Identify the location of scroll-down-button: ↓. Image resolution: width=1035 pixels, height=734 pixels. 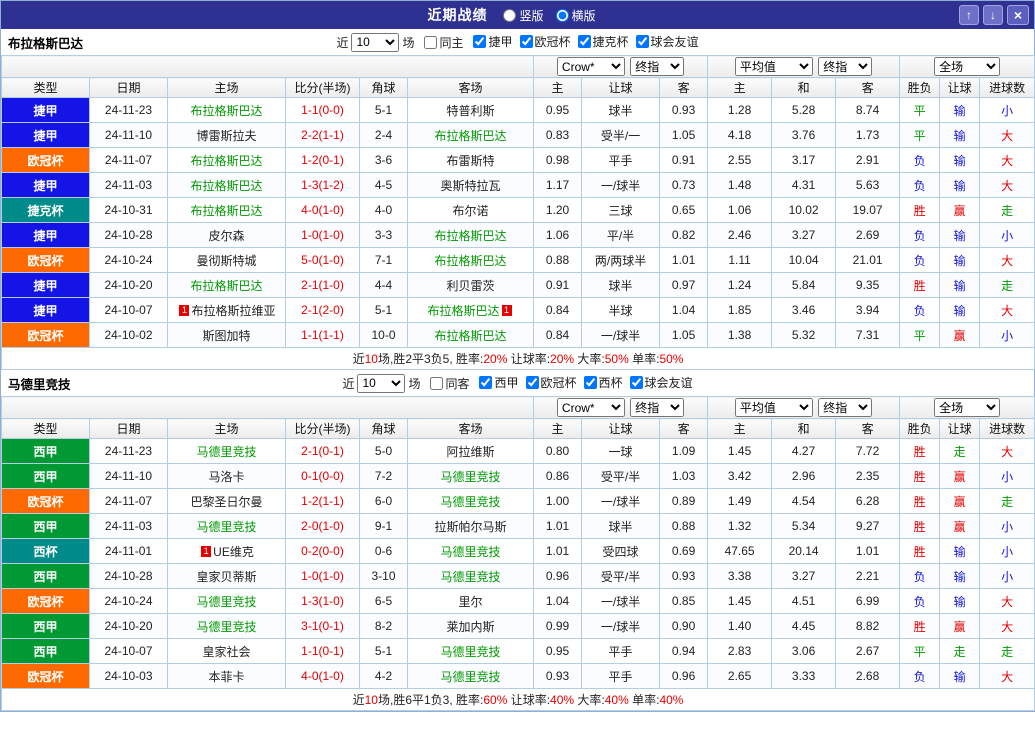
(993, 15).